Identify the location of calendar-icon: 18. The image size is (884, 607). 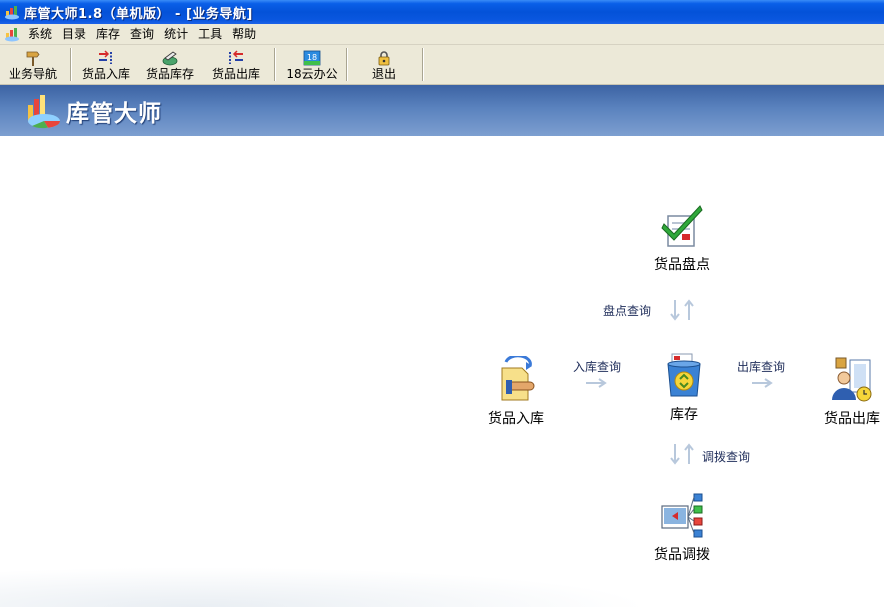
(312, 58).